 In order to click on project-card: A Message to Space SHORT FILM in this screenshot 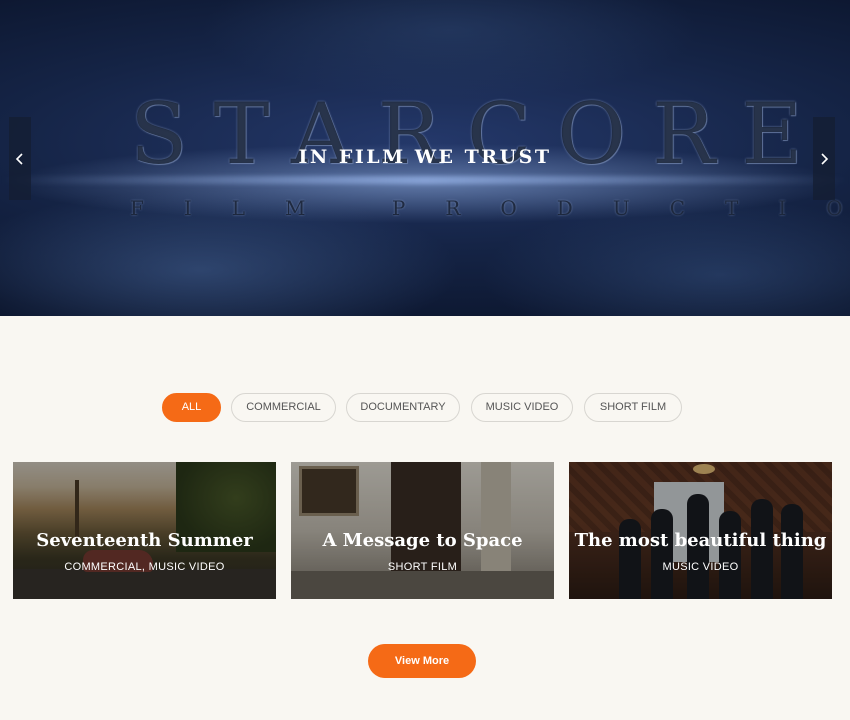, I will do `click(422, 530)`.